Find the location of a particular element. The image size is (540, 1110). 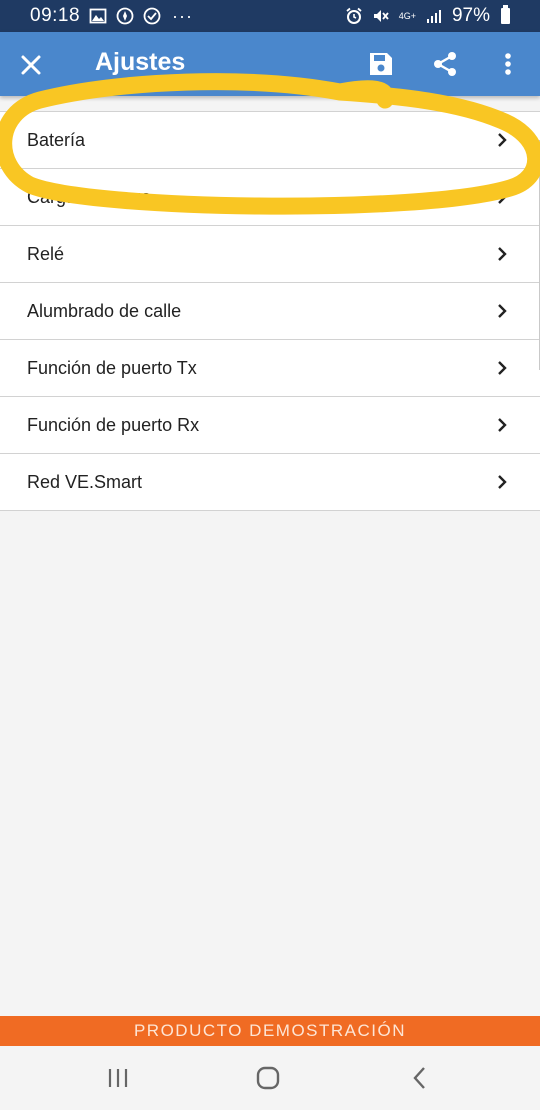

status-right: 4G+ 97% is located at coordinates (427, 16).